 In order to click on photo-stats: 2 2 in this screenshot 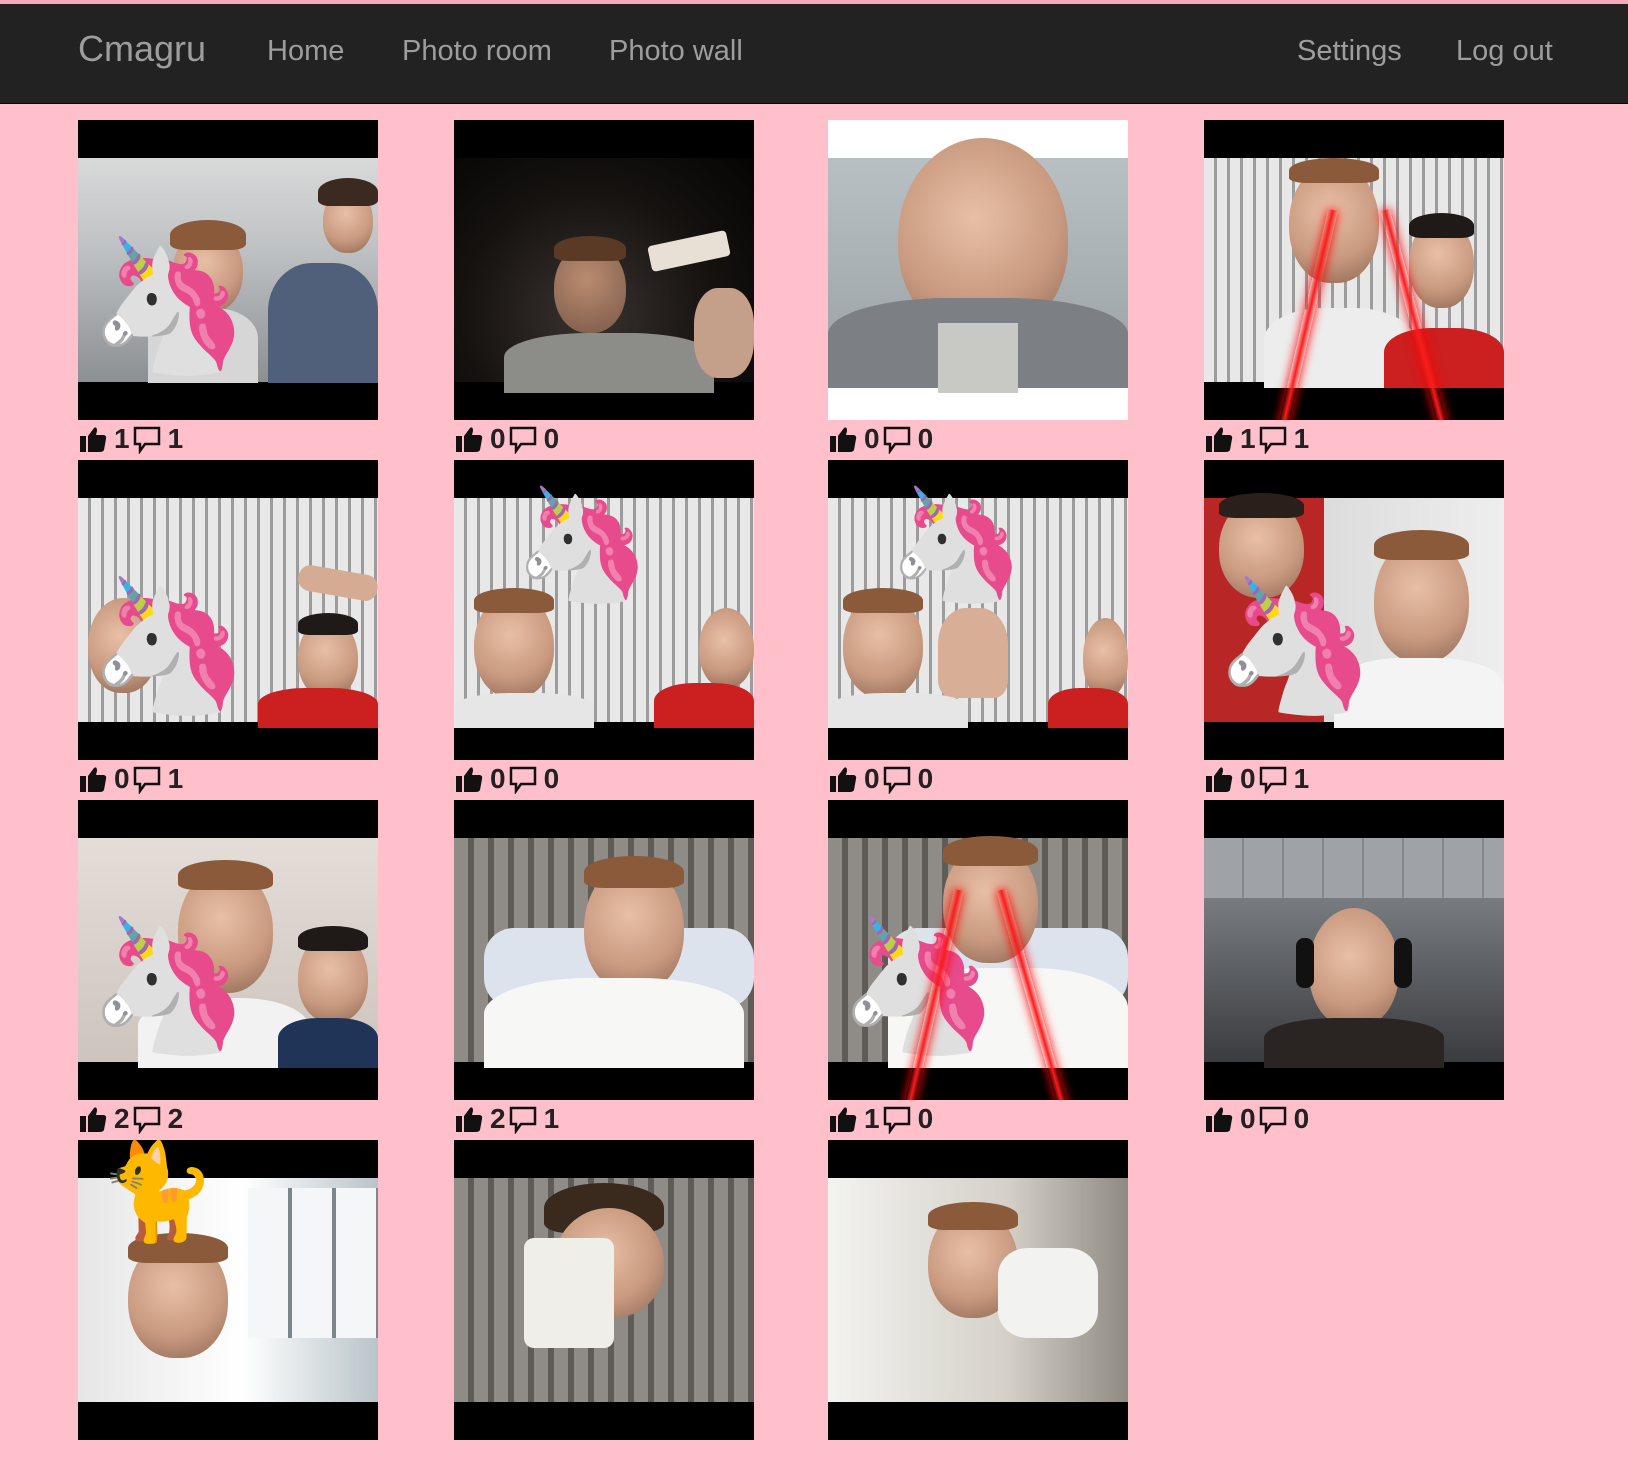, I will do `click(228, 1119)`.